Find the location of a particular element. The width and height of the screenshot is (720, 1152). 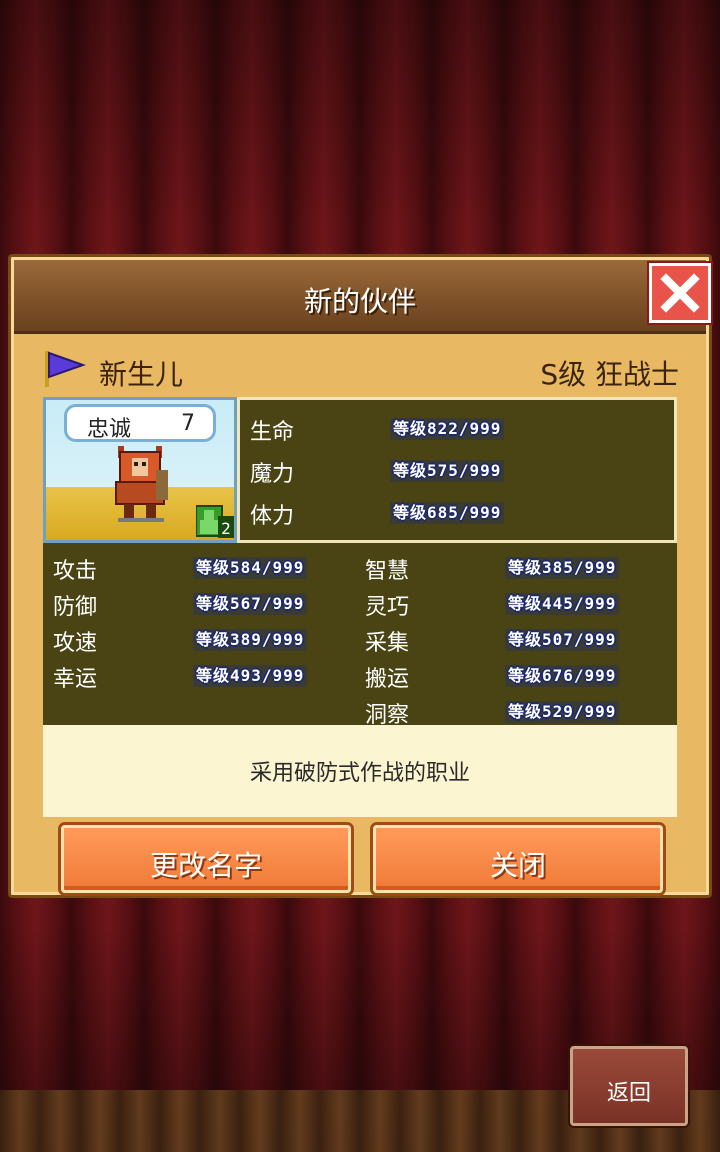

stat-row-luck: 幸运 等级493/999 is located at coordinates (193, 675).